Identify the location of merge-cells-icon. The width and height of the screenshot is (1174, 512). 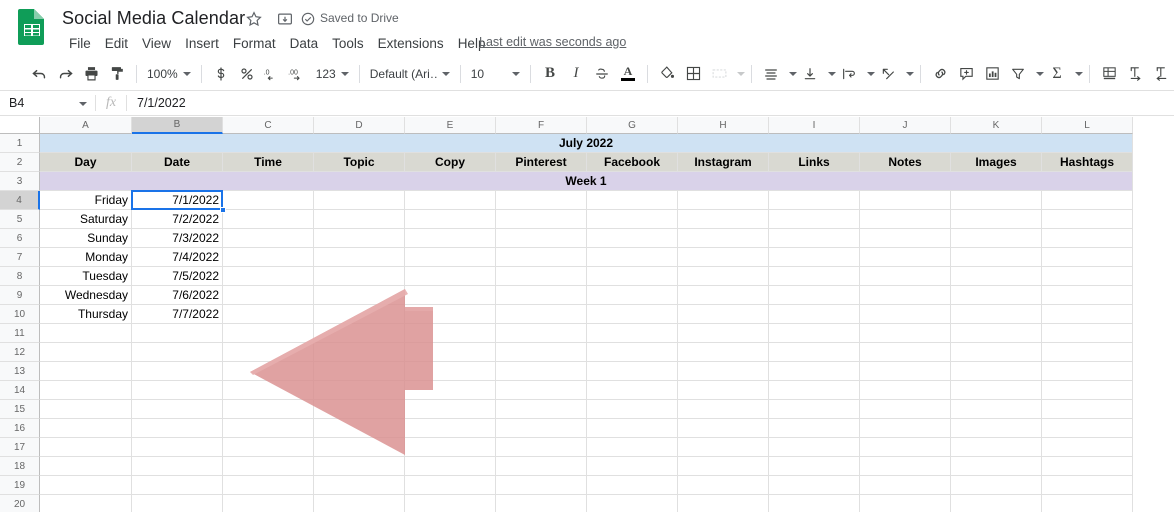
(719, 74).